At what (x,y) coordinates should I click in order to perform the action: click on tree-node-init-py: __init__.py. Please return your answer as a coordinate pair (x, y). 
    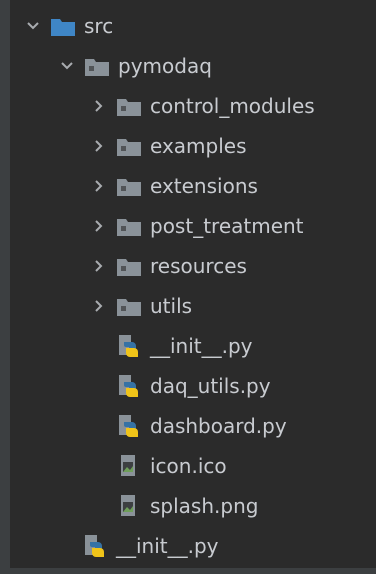
    Looking at the image, I should click on (246, 346).